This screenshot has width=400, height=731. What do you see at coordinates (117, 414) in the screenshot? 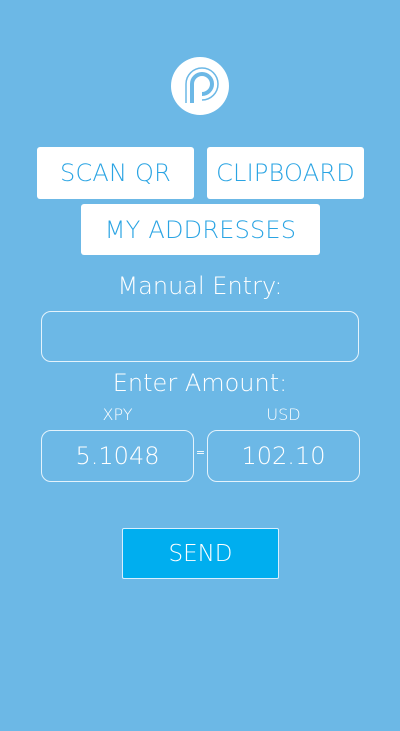
I see `xpy-currency-label: XPY` at bounding box center [117, 414].